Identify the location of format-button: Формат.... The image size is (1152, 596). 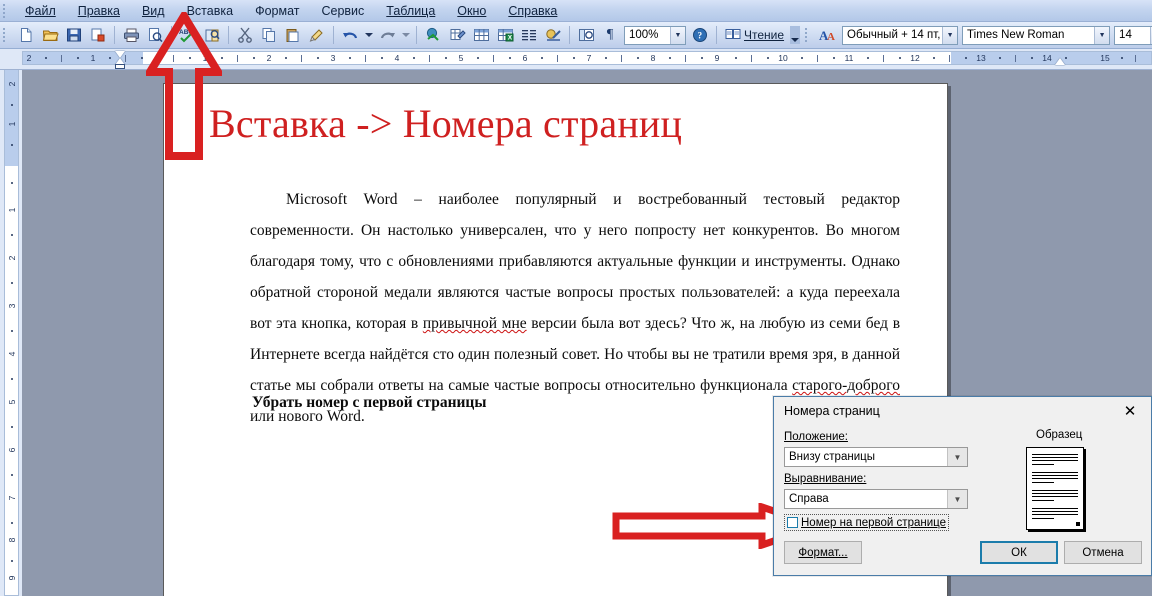
(823, 552).